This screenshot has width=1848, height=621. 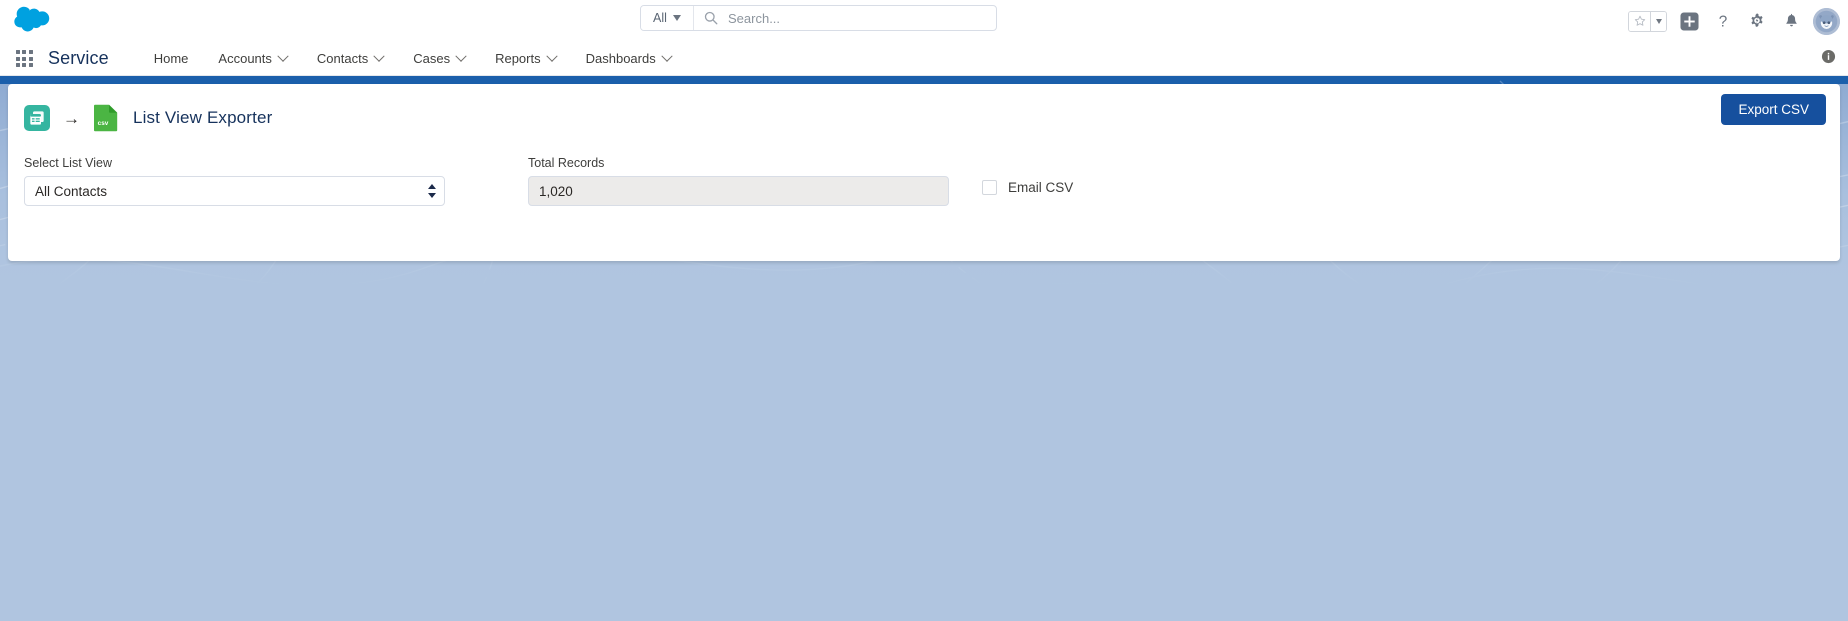 I want to click on csv-file-icon: csv, so click(x=106, y=118).